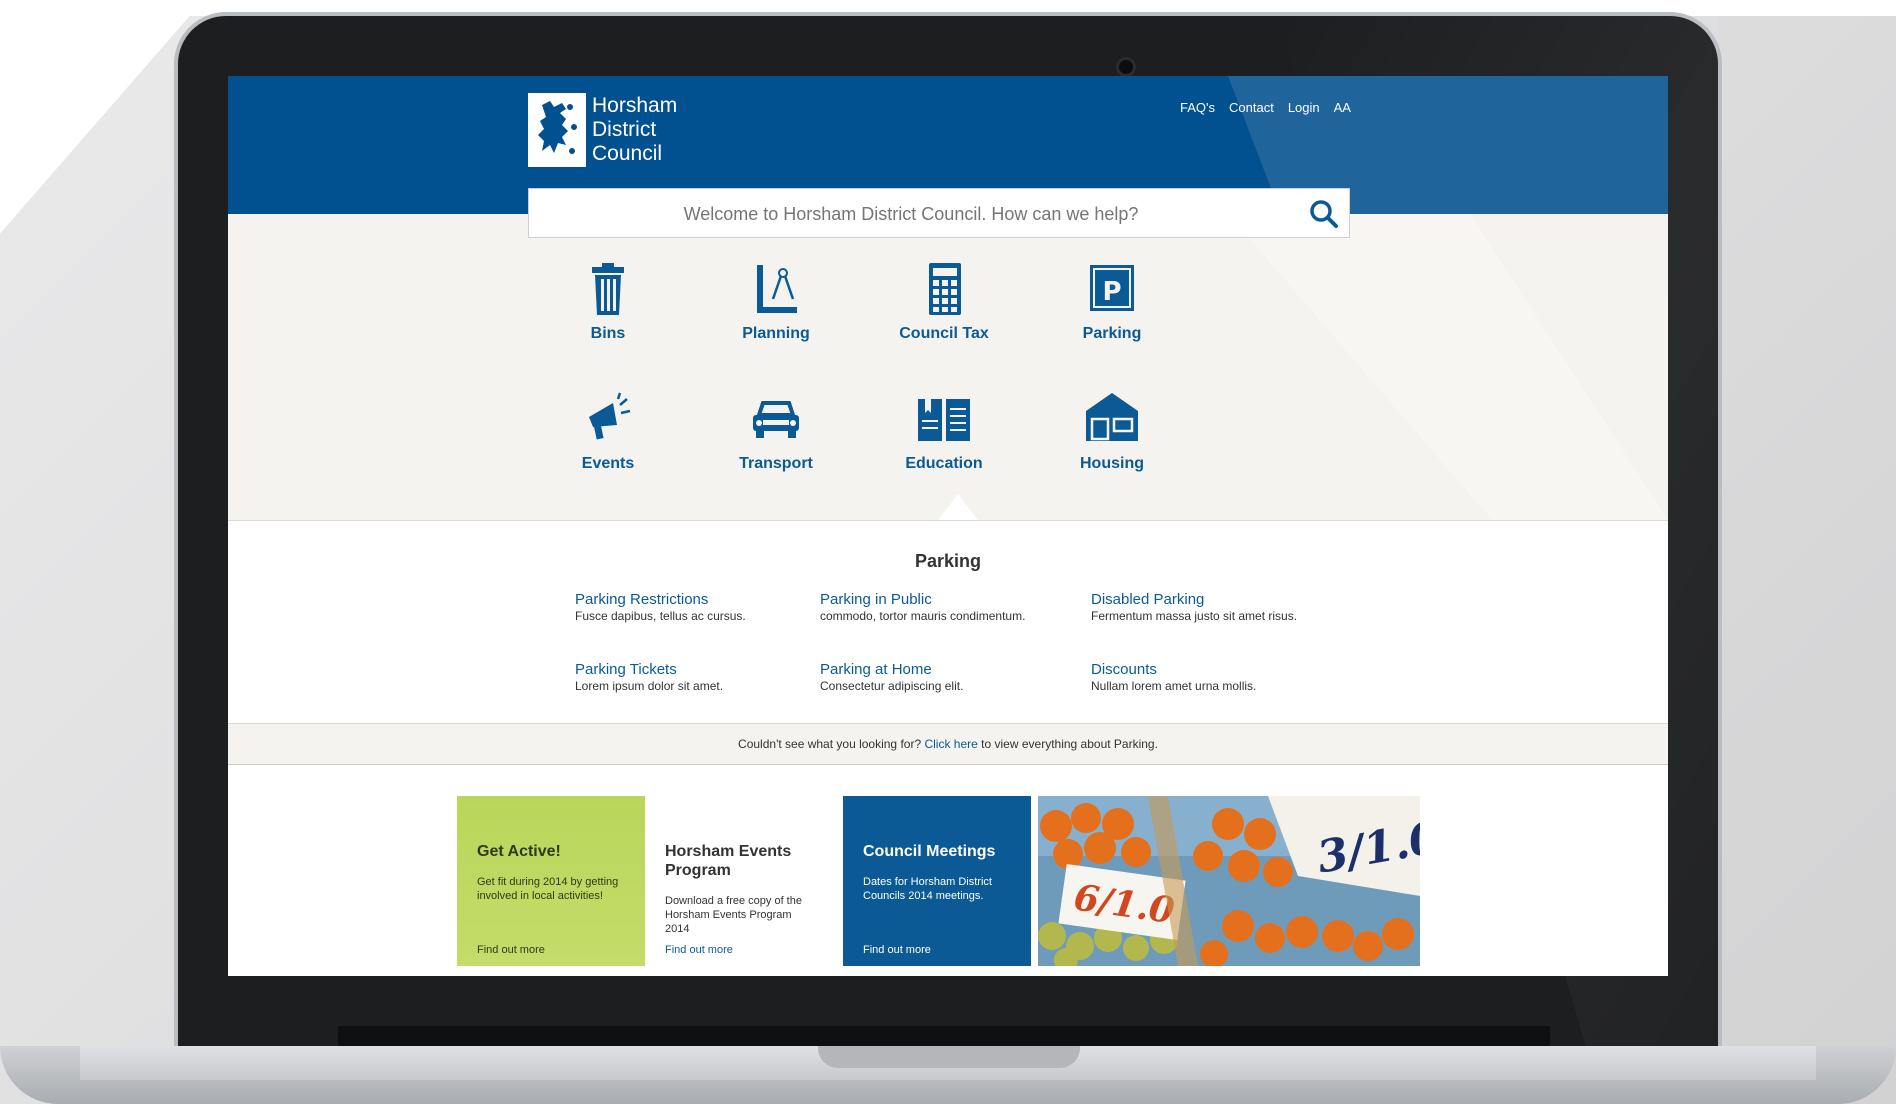 Image resolution: width=1896 pixels, height=1104 pixels. What do you see at coordinates (608, 333) in the screenshot?
I see `tile-label: Bins` at bounding box center [608, 333].